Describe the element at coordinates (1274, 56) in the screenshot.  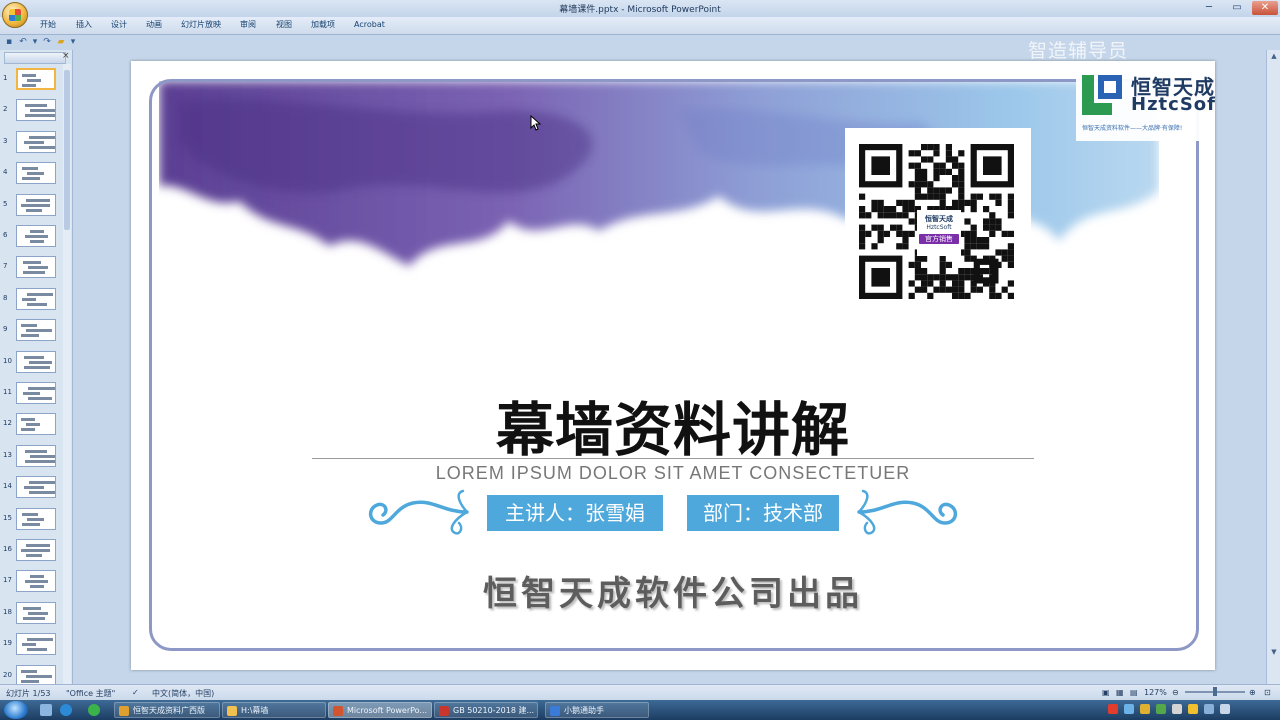
I see `scroll-up-icon: ▲` at that location.